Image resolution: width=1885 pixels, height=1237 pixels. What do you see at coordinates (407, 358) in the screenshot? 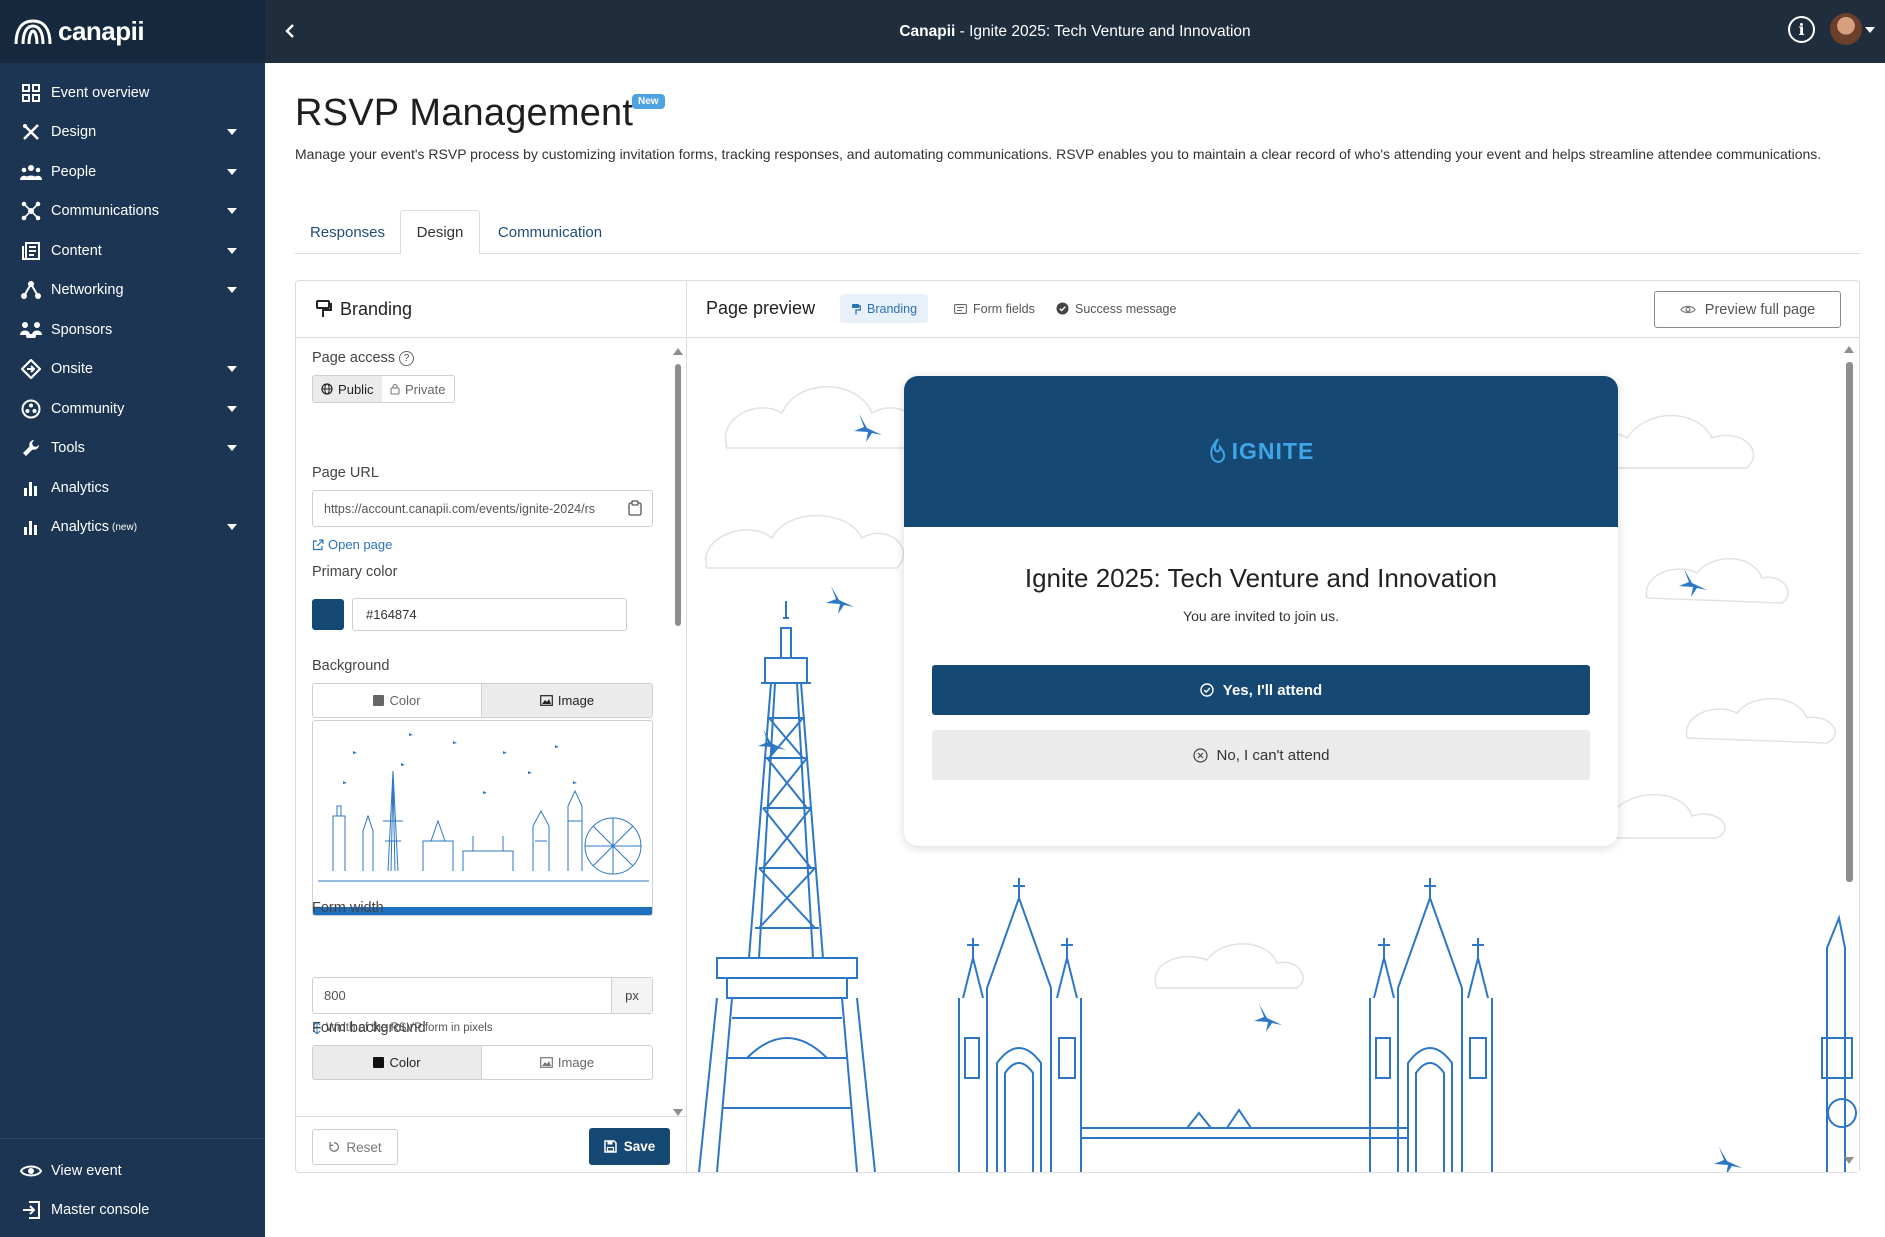
I see `help-icon: ?` at bounding box center [407, 358].